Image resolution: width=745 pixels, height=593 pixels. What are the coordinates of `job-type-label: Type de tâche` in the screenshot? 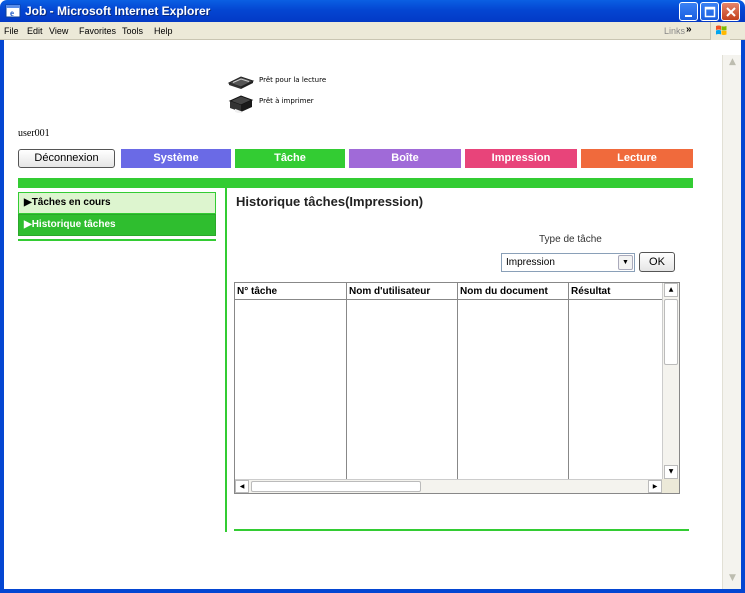 It's located at (570, 239).